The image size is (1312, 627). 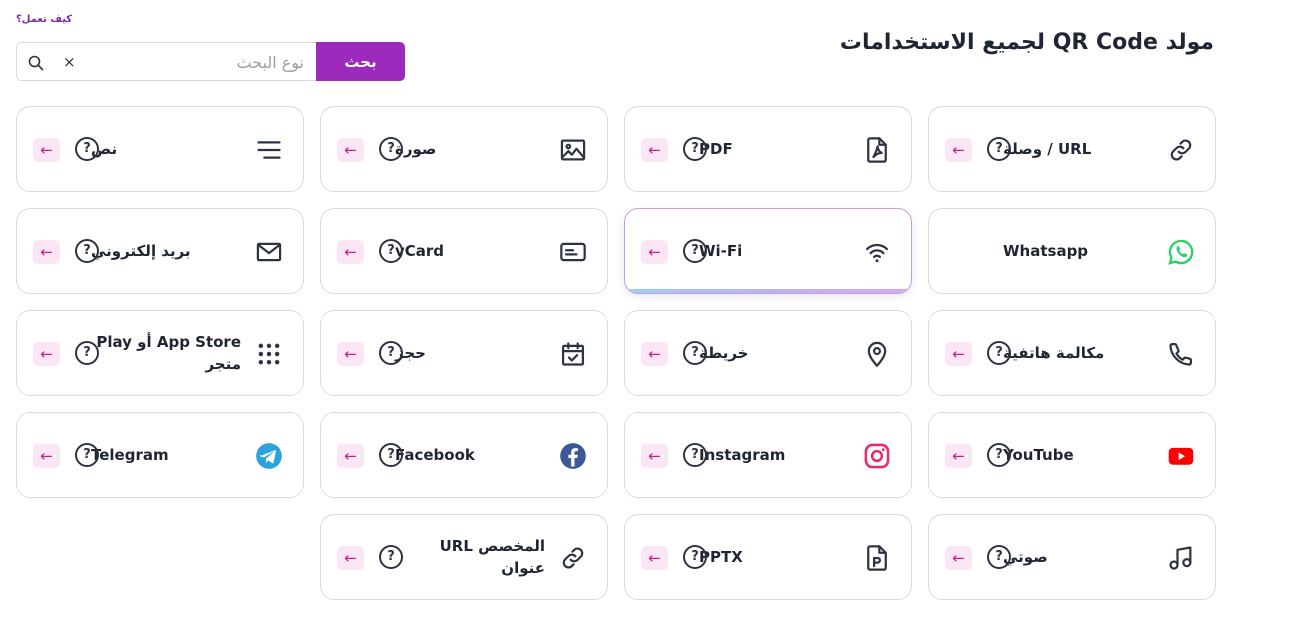 What do you see at coordinates (1054, 353) in the screenshot?
I see `card-label: مكالمة هاتفية` at bounding box center [1054, 353].